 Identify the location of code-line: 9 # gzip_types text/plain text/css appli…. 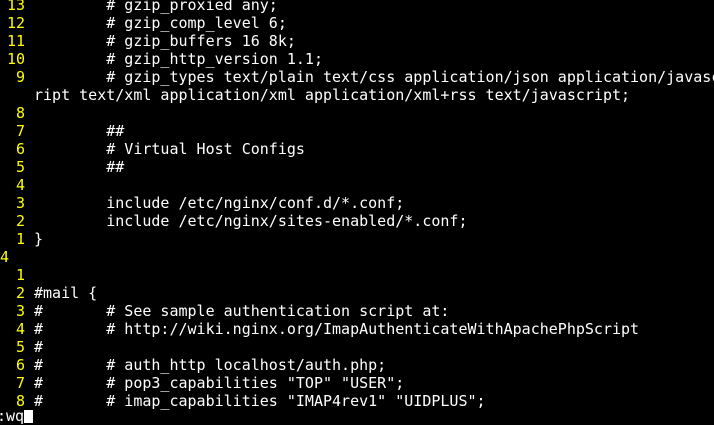
(357, 77).